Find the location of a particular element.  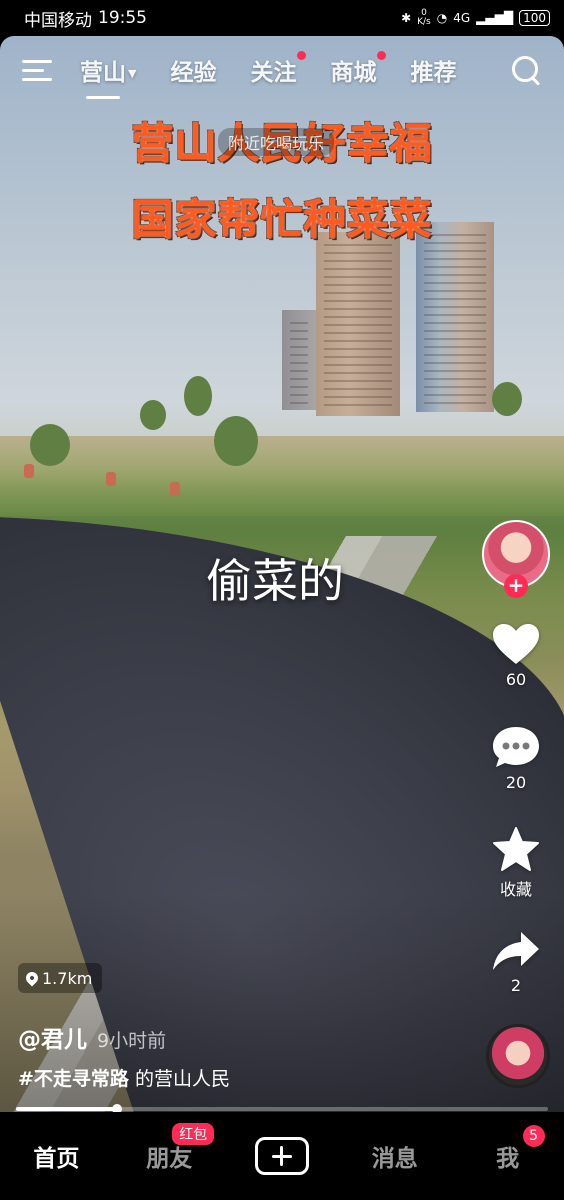

comment-icon is located at coordinates (516, 747).